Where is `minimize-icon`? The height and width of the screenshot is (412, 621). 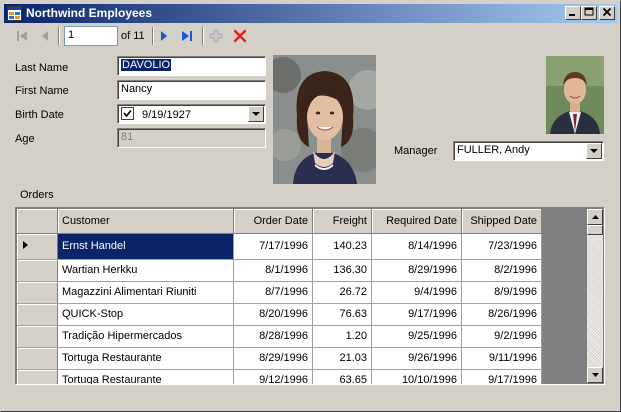
minimize-icon is located at coordinates (572, 15).